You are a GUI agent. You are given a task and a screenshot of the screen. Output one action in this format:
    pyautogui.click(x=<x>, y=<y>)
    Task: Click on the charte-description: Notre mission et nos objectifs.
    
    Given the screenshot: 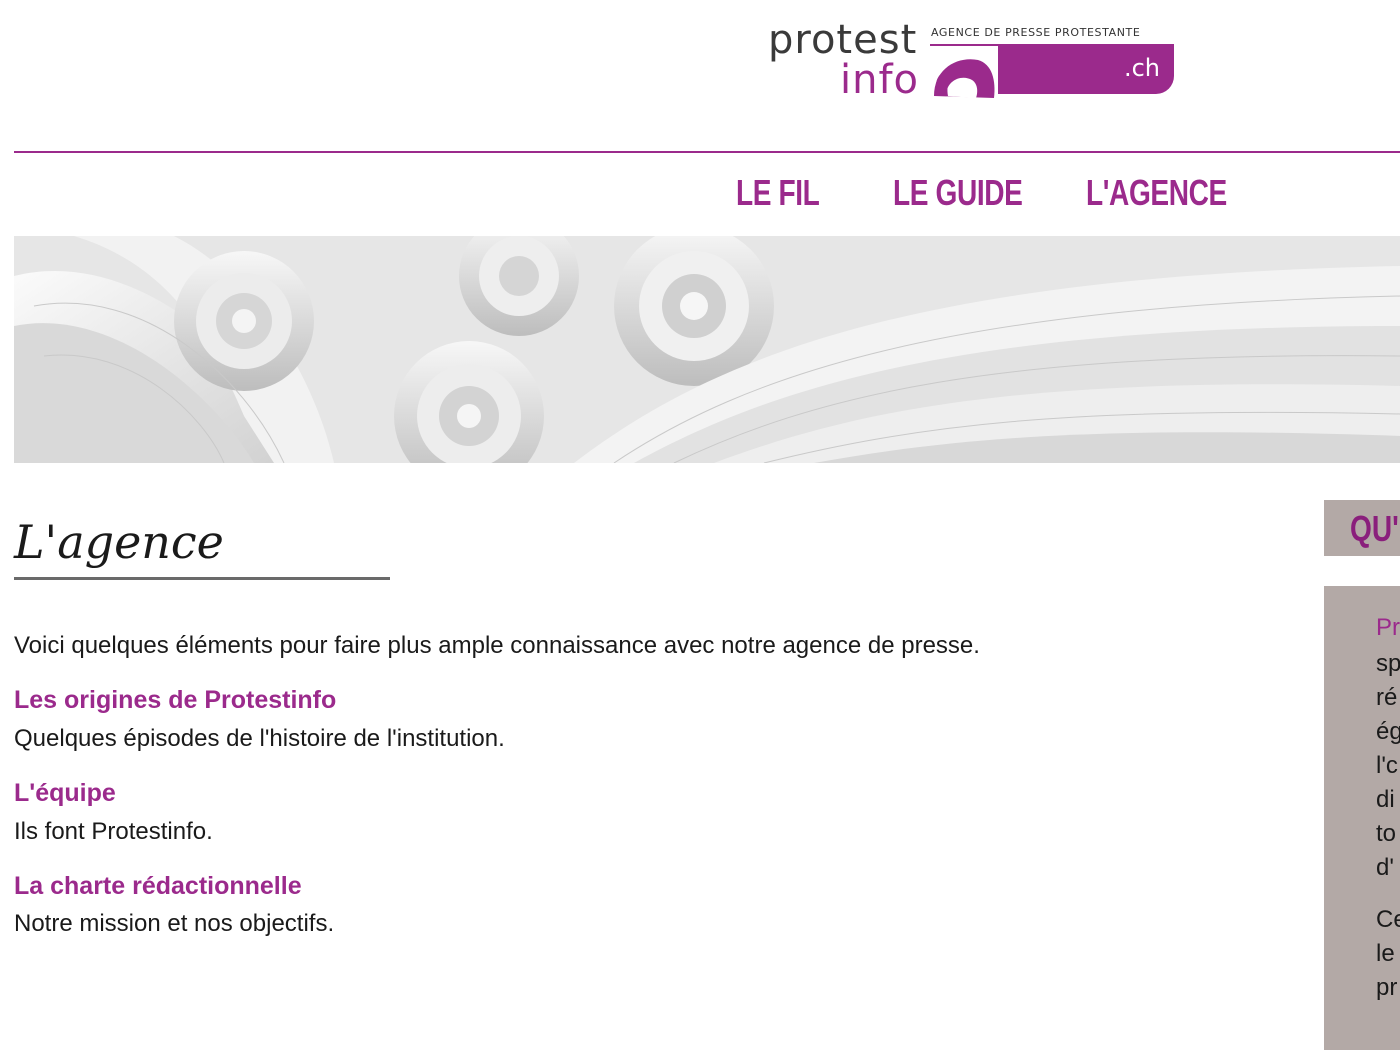 What is the action you would take?
    pyautogui.click(x=174, y=923)
    